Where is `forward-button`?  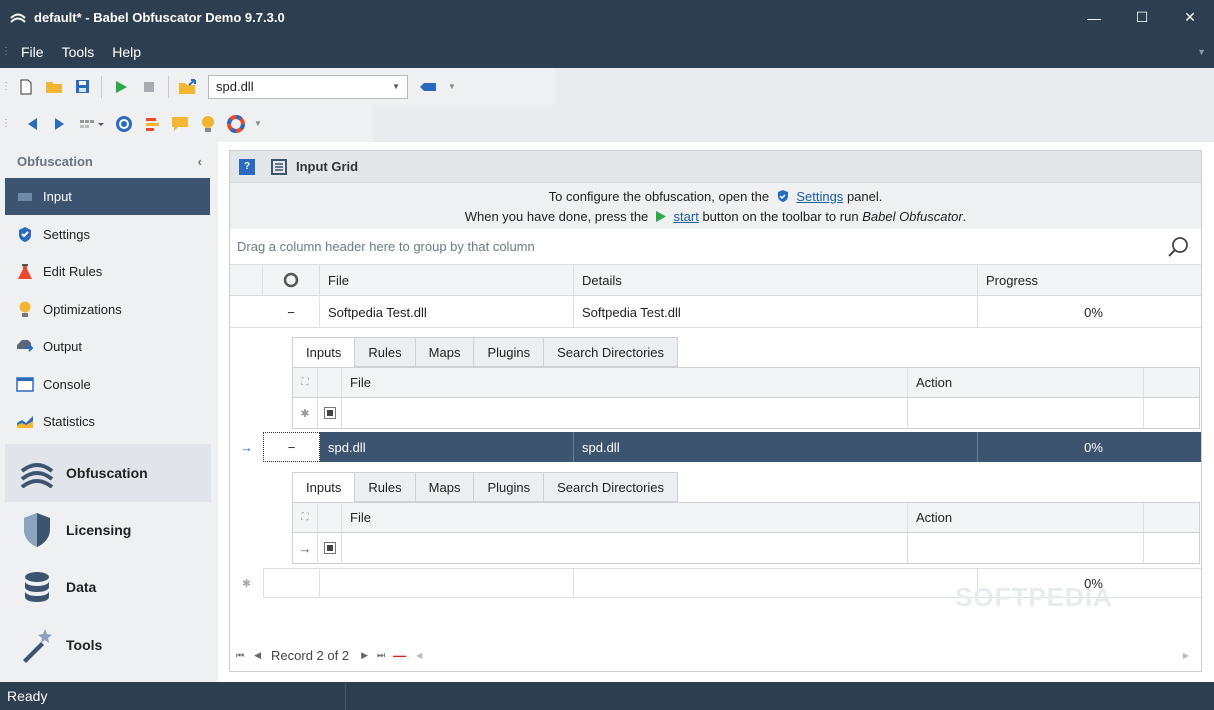
forward-button is located at coordinates (60, 124).